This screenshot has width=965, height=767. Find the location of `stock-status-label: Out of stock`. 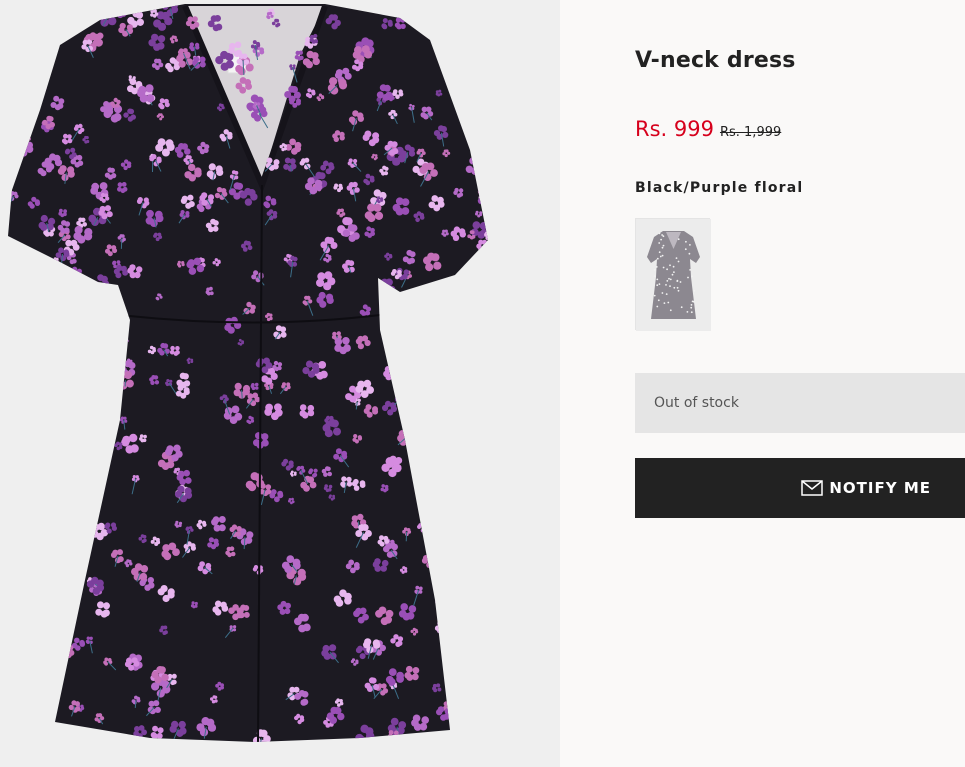

stock-status-label: Out of stock is located at coordinates (696, 403).